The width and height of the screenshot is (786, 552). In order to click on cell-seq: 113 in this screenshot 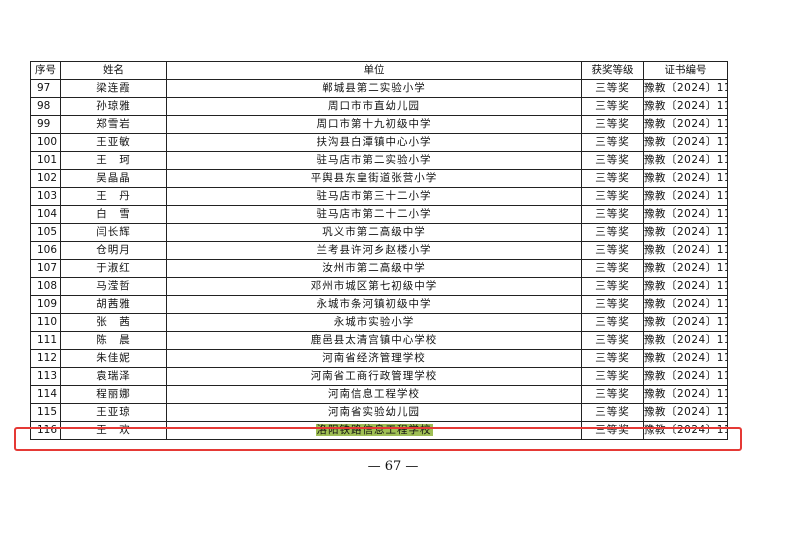, I will do `click(45, 376)`.